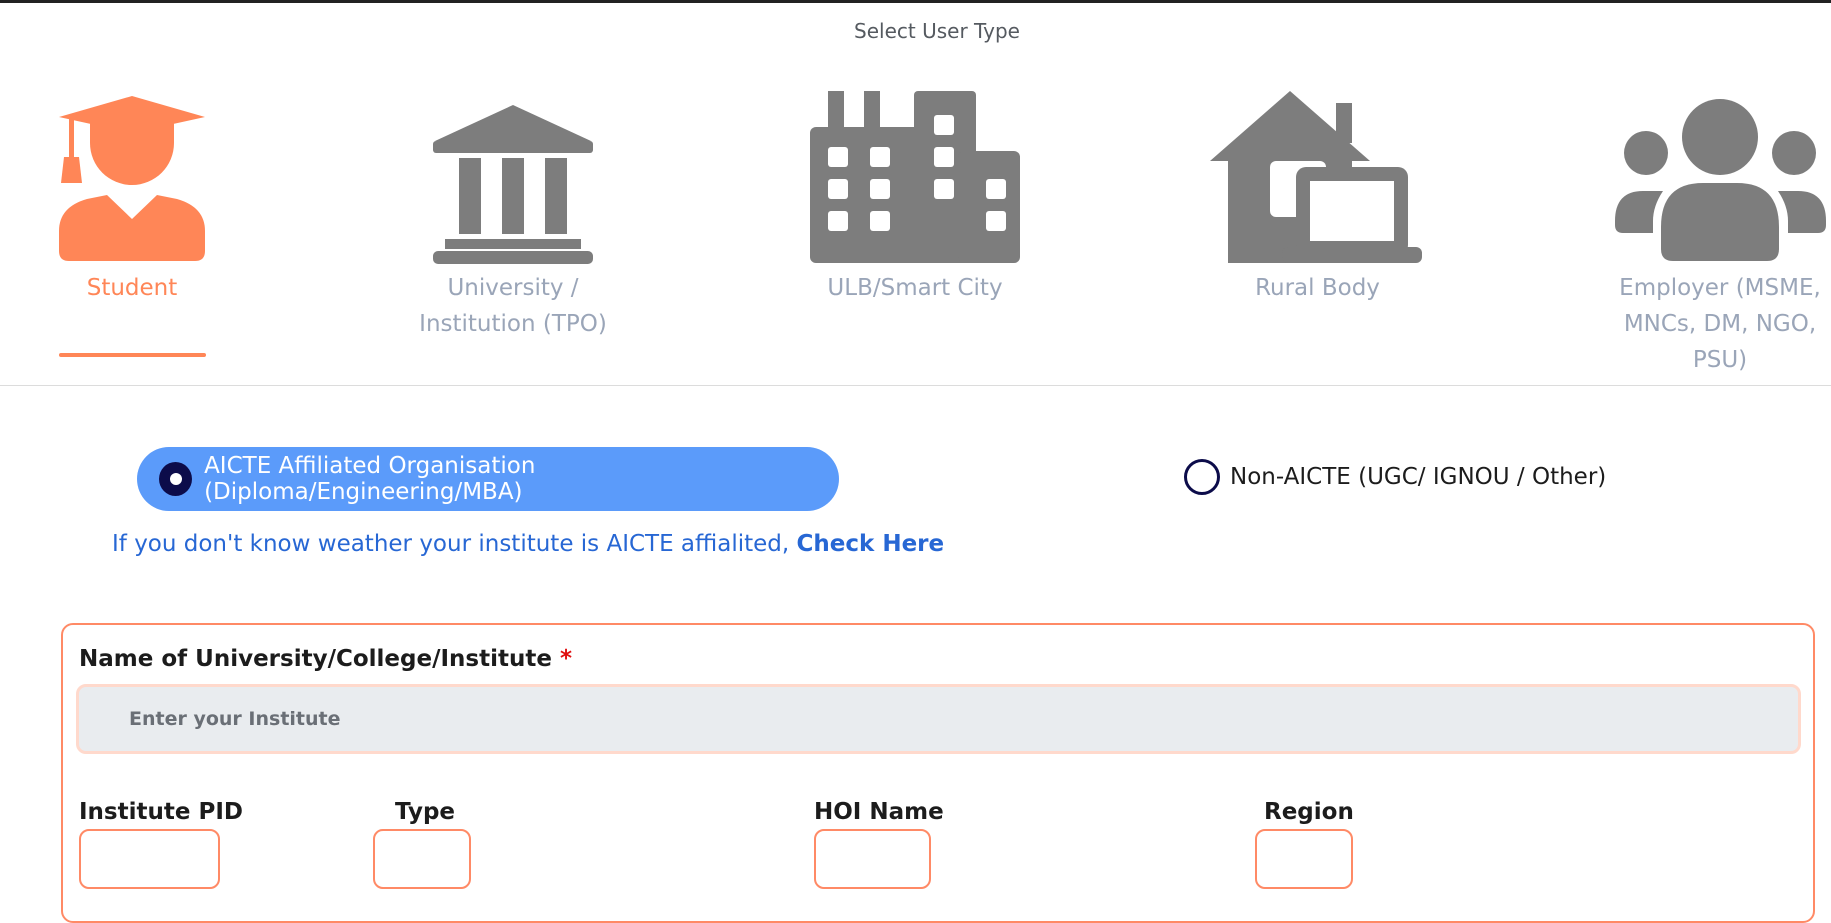 The width and height of the screenshot is (1831, 923). What do you see at coordinates (149, 859) in the screenshot?
I see `institute-pid-field` at bounding box center [149, 859].